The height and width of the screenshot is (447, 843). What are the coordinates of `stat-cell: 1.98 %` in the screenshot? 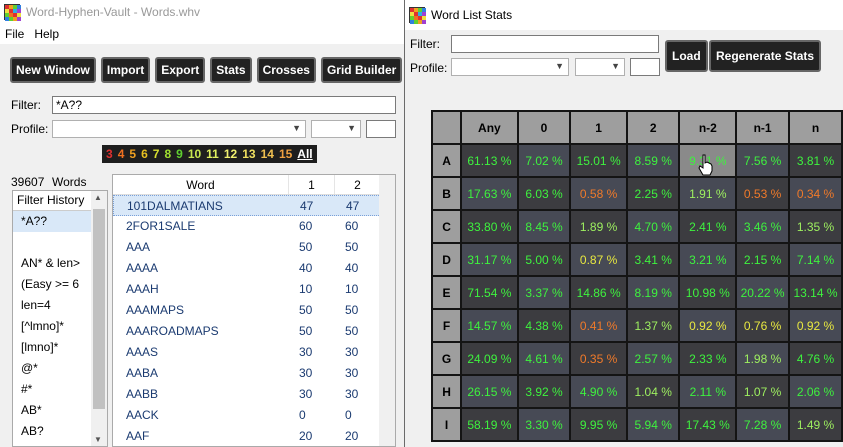 It's located at (763, 358).